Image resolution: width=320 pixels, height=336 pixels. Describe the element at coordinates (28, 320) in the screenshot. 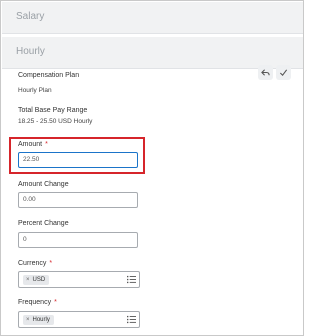

I see `frequency-remove-button: ×` at that location.